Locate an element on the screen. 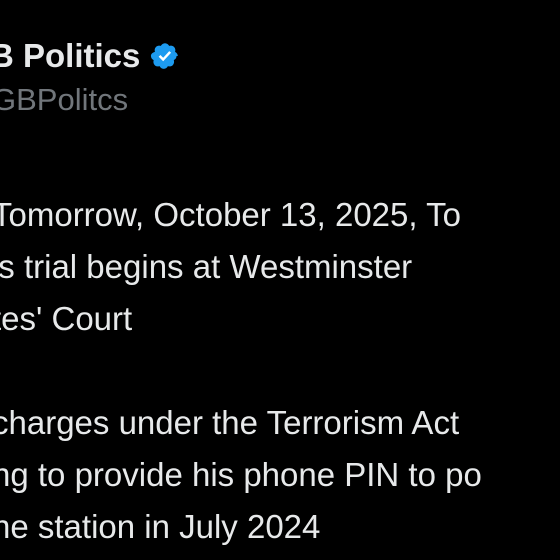 The width and height of the screenshot is (560, 560). tweet-line: Tomorrow, October 13, 2025, To is located at coordinates (230, 214).